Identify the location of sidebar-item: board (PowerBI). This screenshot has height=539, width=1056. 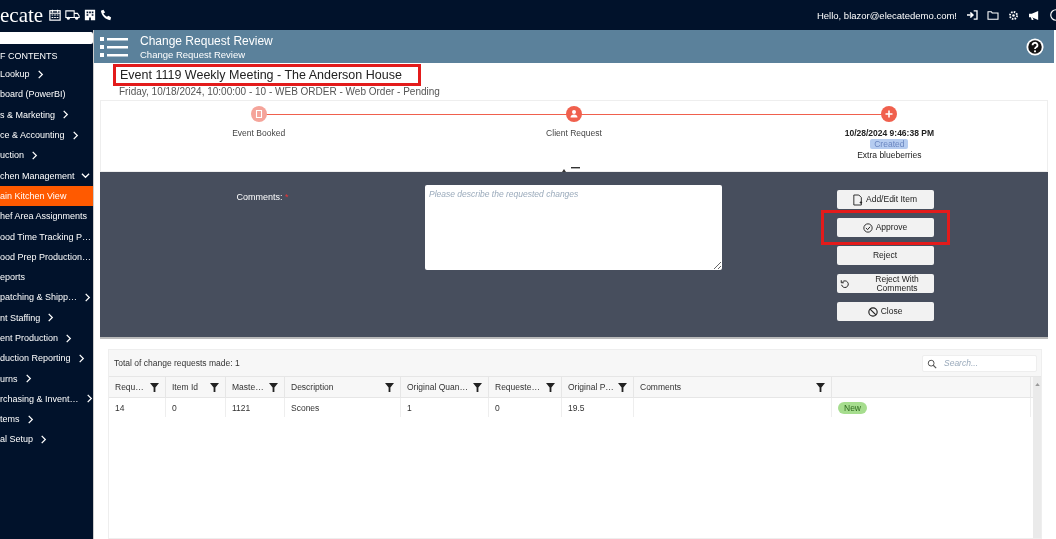
(46, 94).